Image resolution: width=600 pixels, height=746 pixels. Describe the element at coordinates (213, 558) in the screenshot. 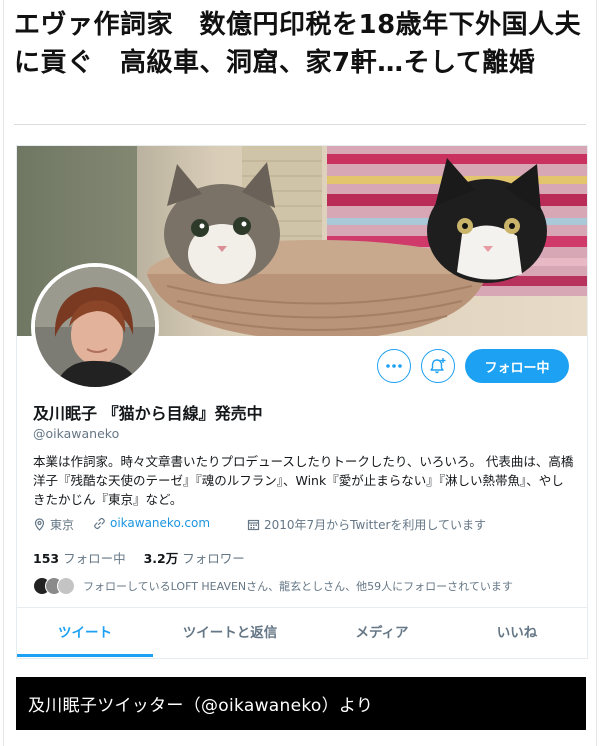

I see `followers-label: フォロワー` at that location.